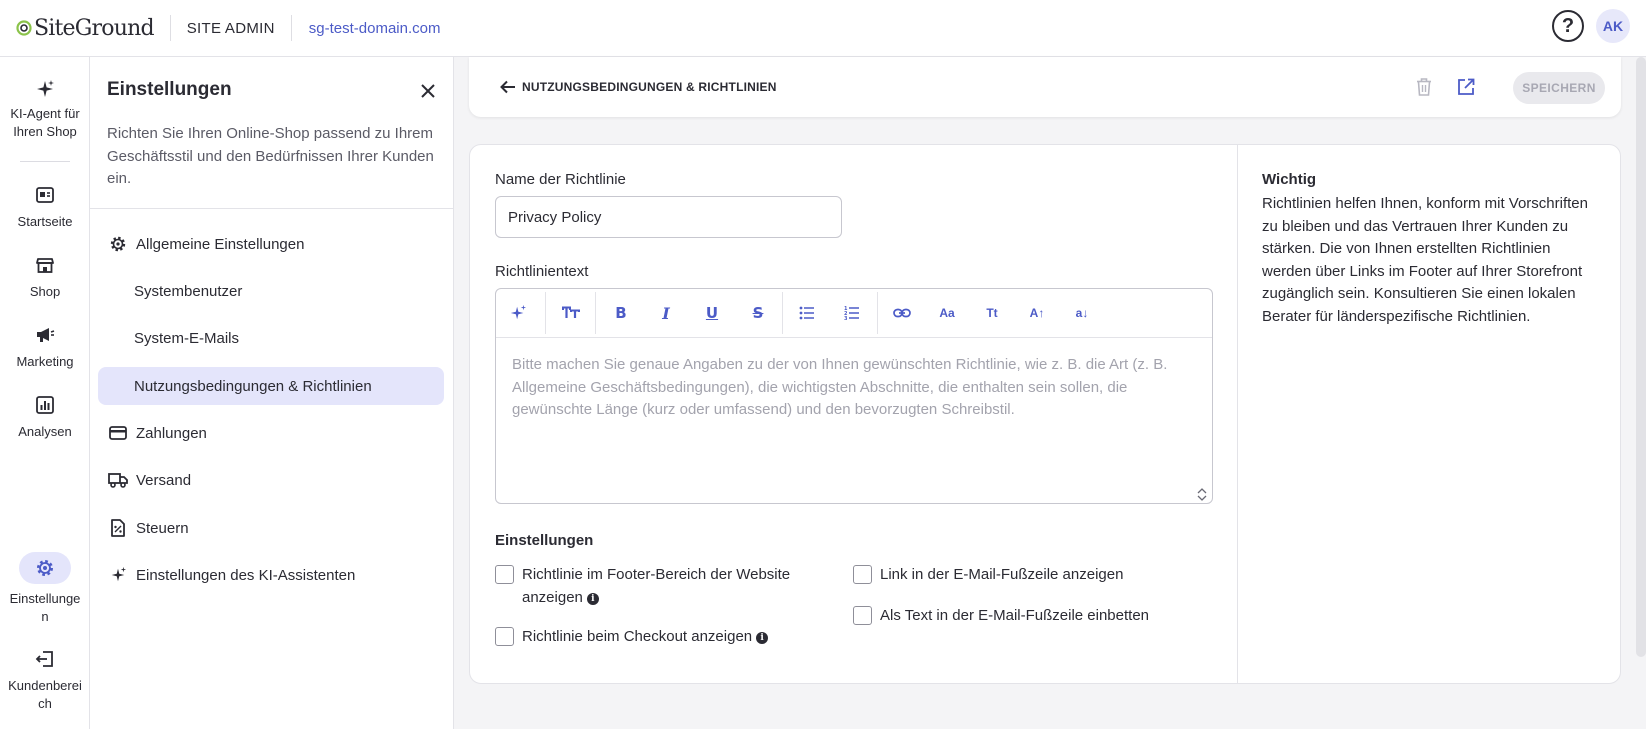  I want to click on nav-item-allgemeine-einstellungen: Allgemeine Einstellungen, so click(271, 244).